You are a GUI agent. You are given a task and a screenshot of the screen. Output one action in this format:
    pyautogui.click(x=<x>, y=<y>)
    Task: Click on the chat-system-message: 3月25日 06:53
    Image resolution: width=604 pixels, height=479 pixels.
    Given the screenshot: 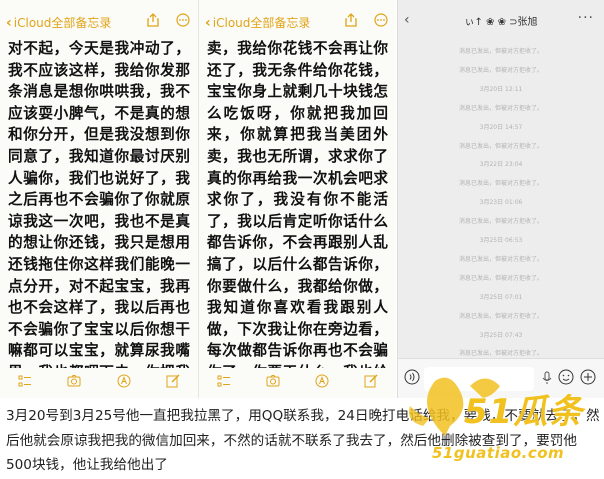 What is the action you would take?
    pyautogui.click(x=501, y=240)
    